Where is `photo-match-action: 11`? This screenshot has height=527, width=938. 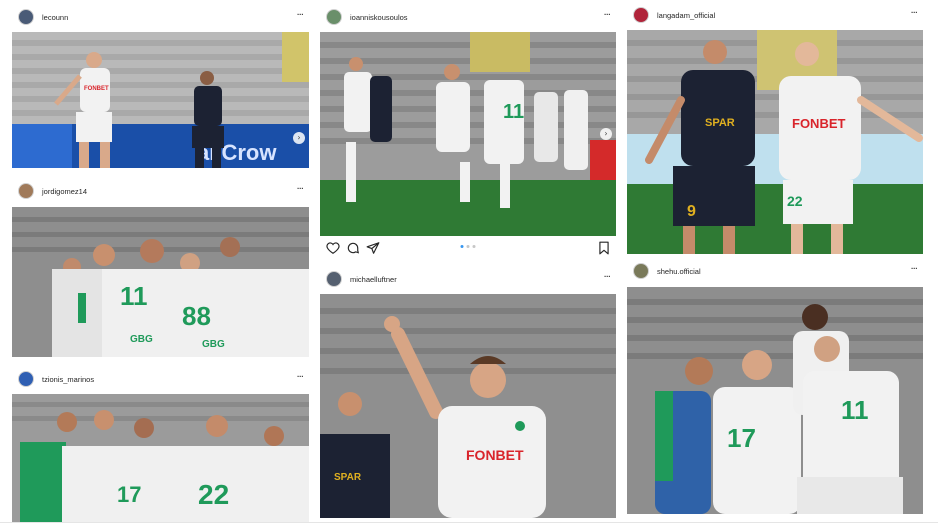
photo-match-action: 11 is located at coordinates (468, 134).